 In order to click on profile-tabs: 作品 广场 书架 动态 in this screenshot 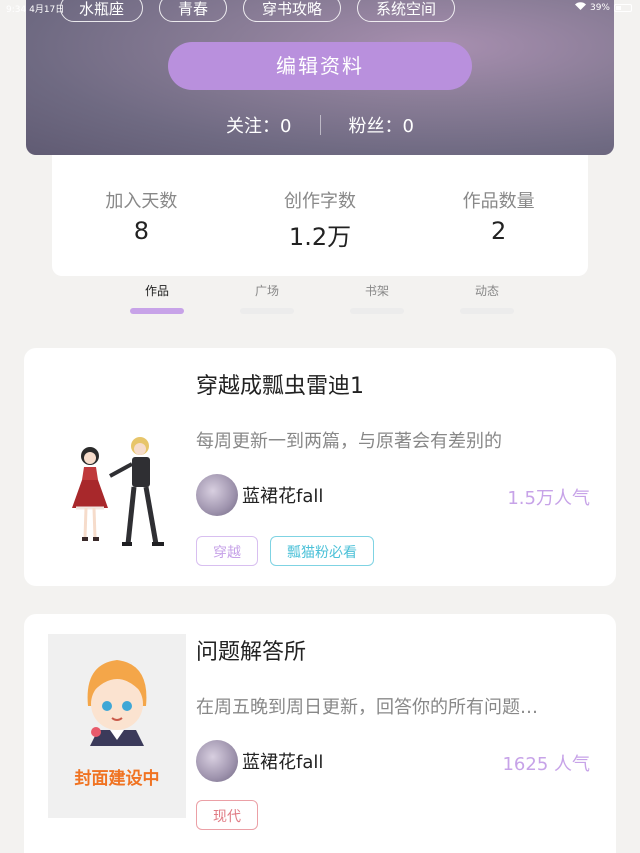, I will do `click(322, 299)`.